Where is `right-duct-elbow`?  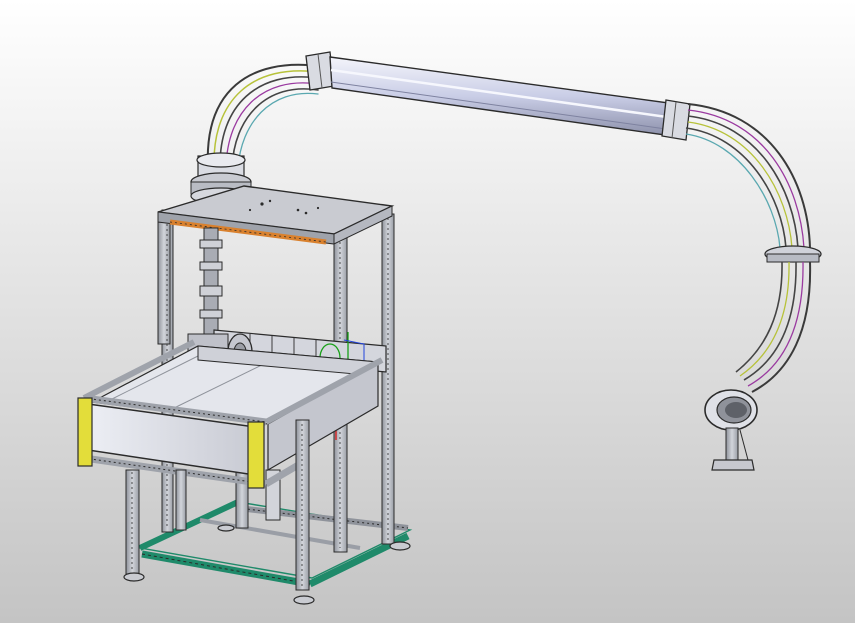
right-duct-elbow is located at coordinates (748, 176).